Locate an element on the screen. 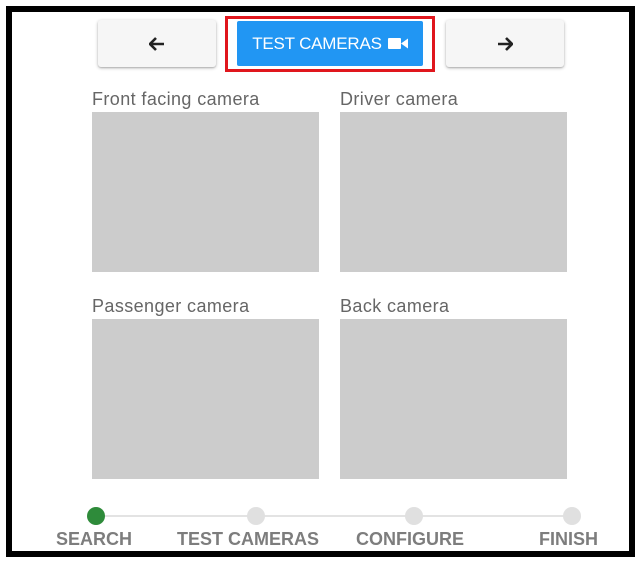 This screenshot has width=641, height=563. step-label-test-cameras: TEST CAMERAS is located at coordinates (248, 539).